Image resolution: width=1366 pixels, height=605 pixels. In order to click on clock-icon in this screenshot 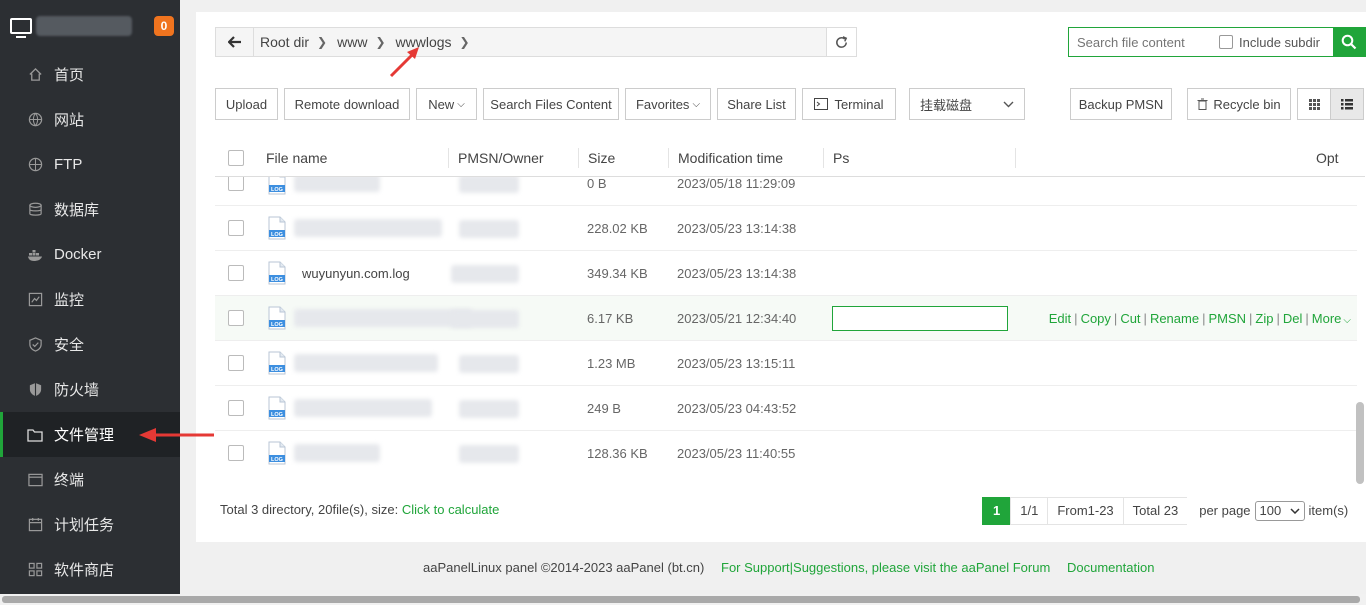, I will do `click(35, 525)`.